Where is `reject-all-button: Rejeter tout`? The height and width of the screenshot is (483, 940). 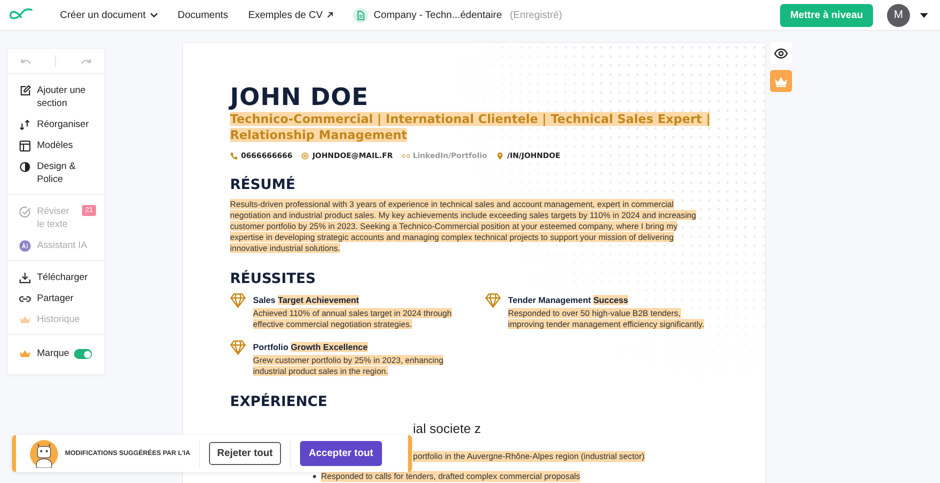 reject-all-button: Rejeter tout is located at coordinates (245, 453).